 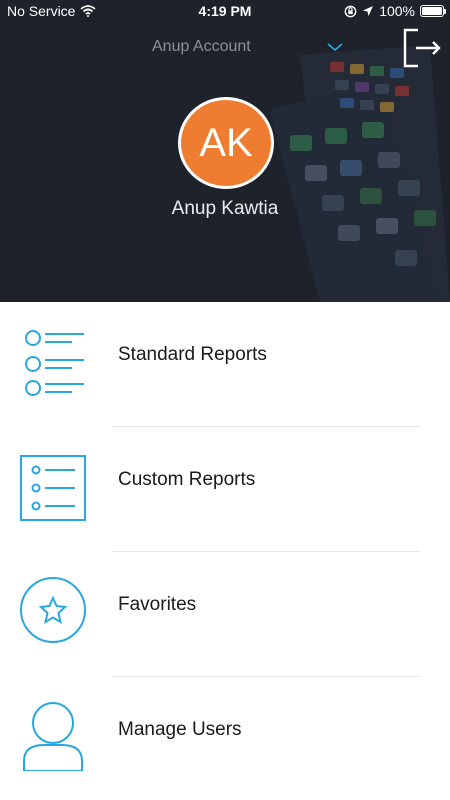 What do you see at coordinates (226, 143) in the screenshot?
I see `avatar: AK` at bounding box center [226, 143].